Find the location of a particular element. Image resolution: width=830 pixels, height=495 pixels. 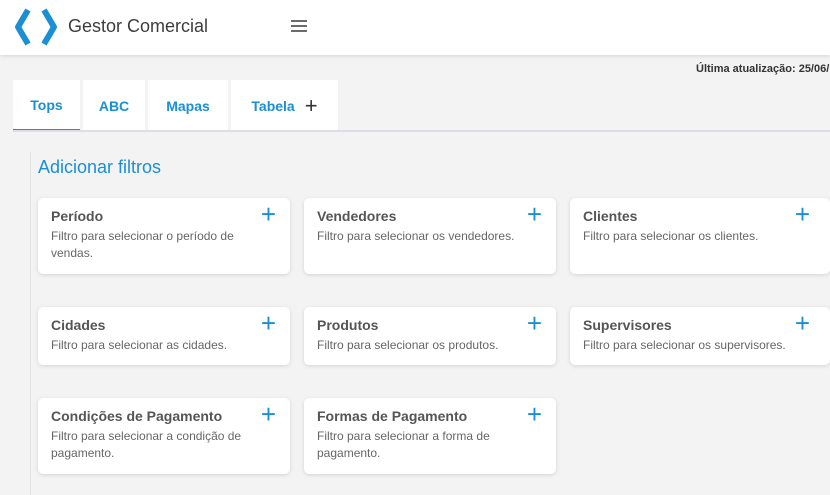

tab-bar: Tops ABC Mapas Tabela + is located at coordinates (177, 105).